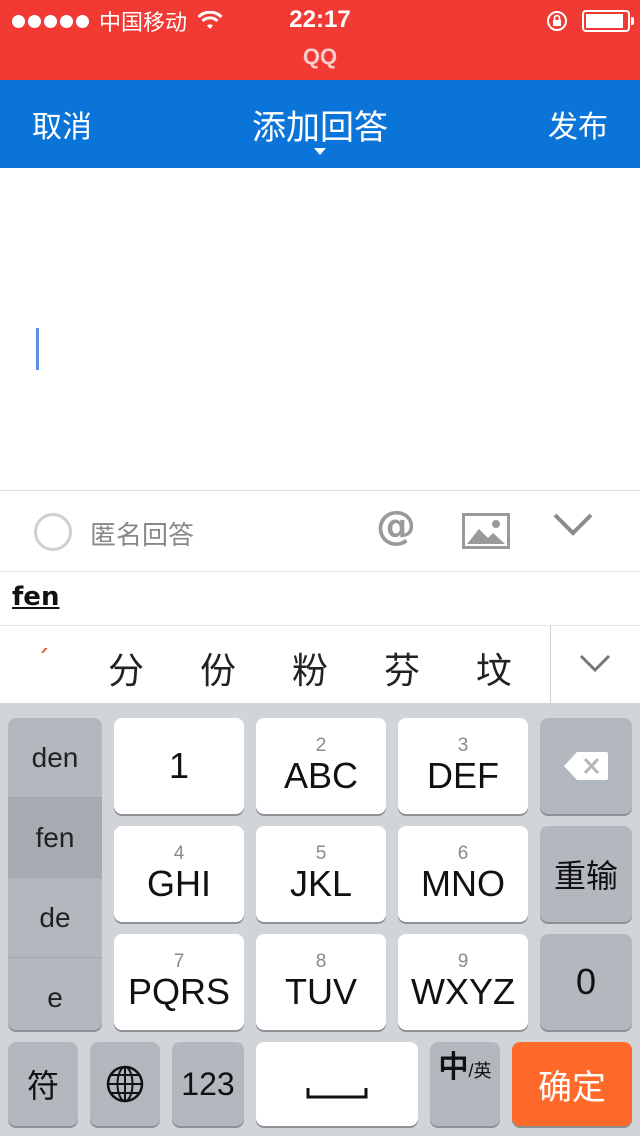 The image size is (640, 1136). Describe the element at coordinates (36, 597) in the screenshot. I see `composition-text: fen` at that location.